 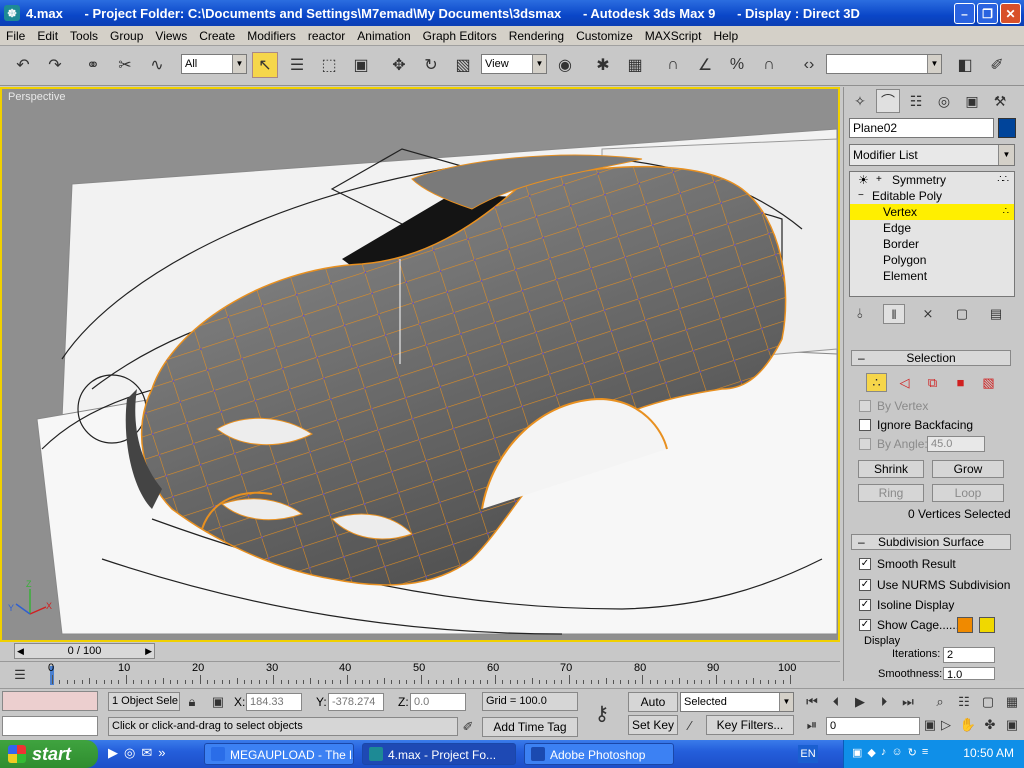 What do you see at coordinates (860, 314) in the screenshot?
I see `pin-stack-icon: ⫰` at bounding box center [860, 314].